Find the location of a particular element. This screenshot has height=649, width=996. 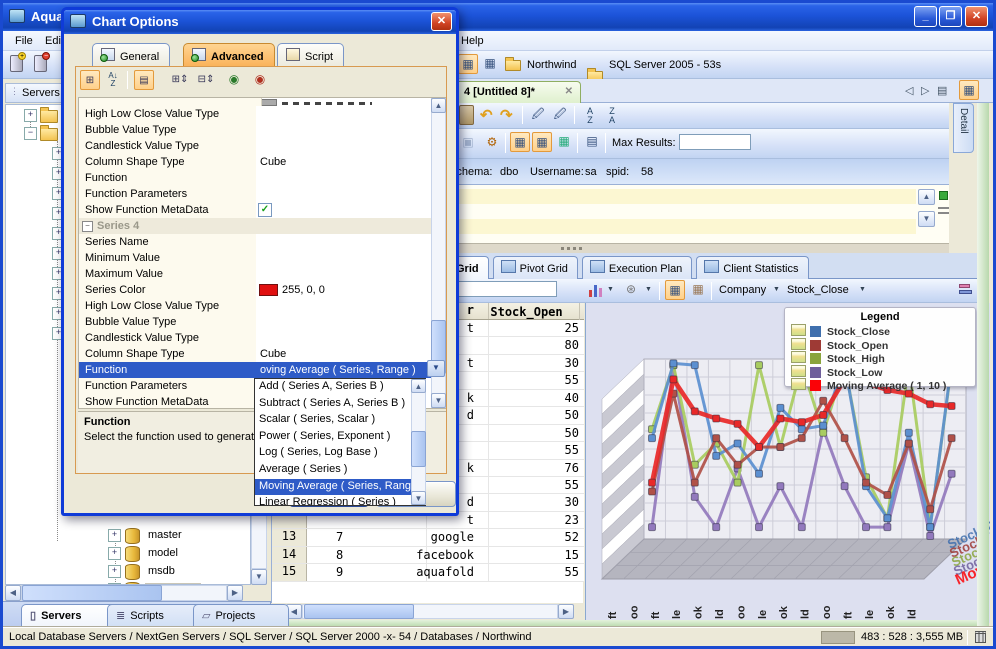

dropdown-item-4: Log ( Series, Log Base ) is located at coordinates (333, 453).